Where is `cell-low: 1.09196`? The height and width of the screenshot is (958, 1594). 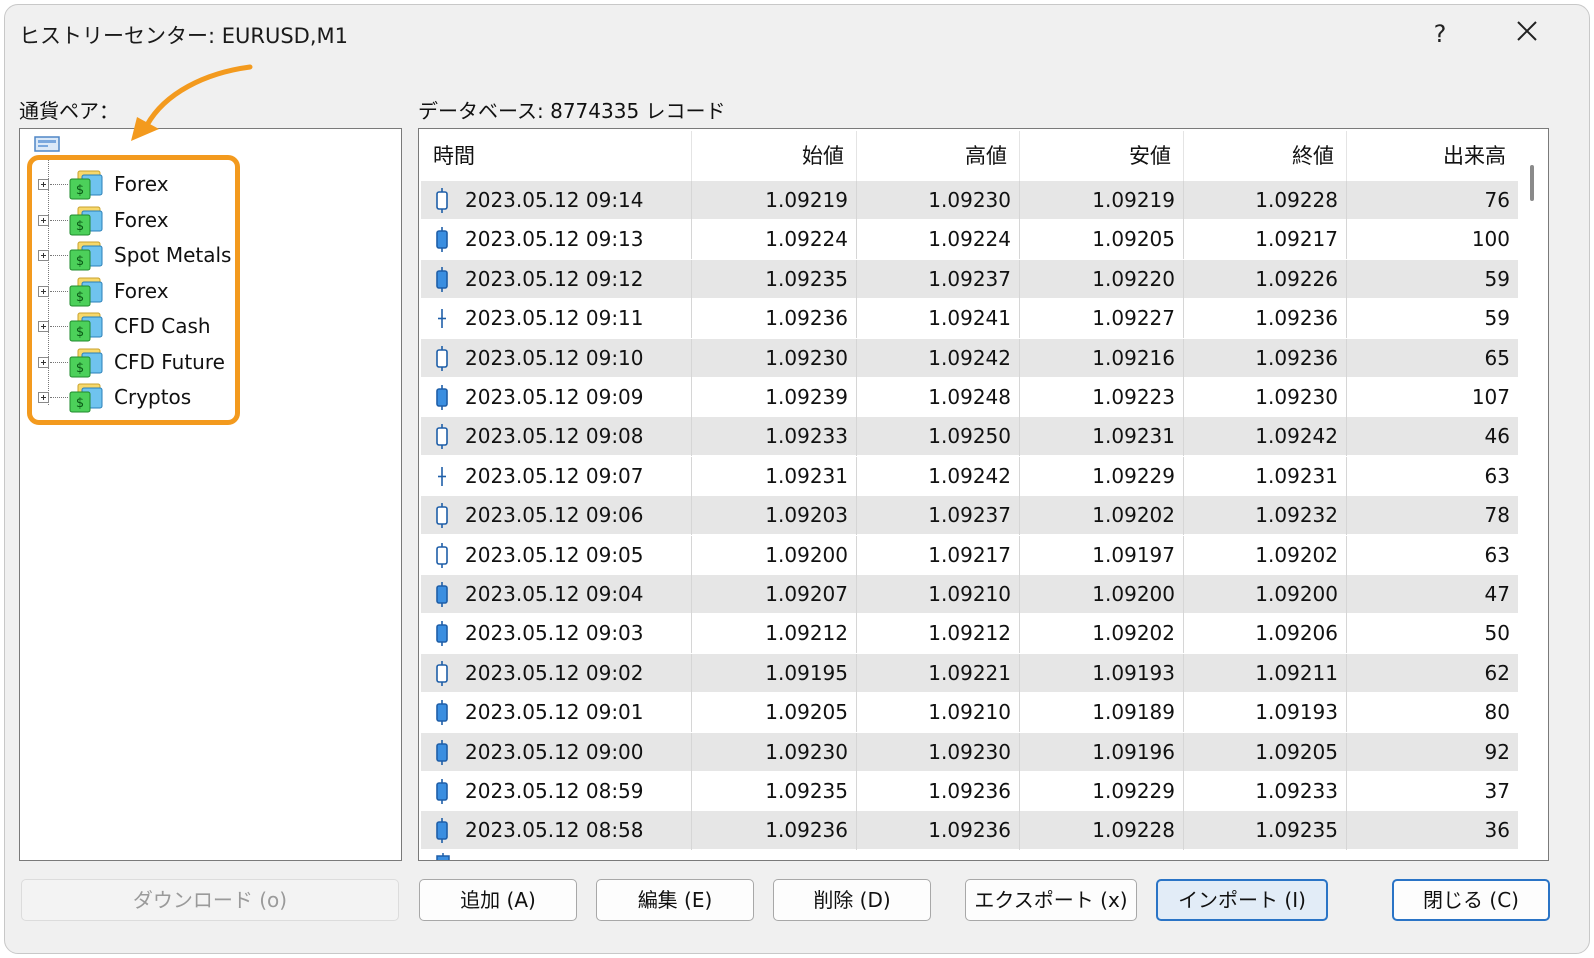 cell-low: 1.09196 is located at coordinates (1102, 752).